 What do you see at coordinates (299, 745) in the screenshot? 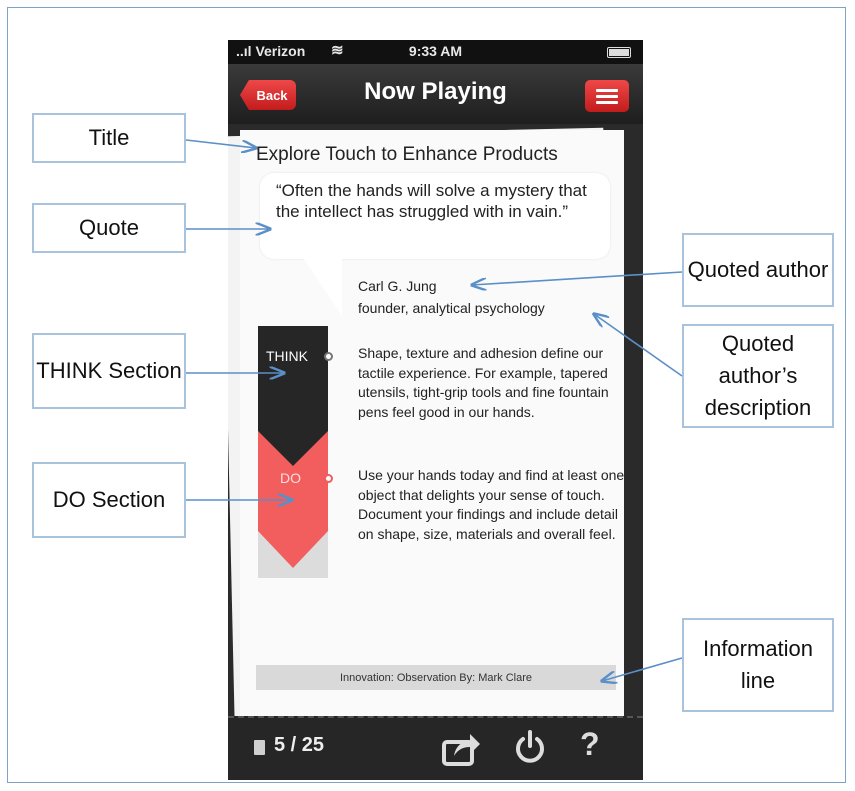
I see `page-counter: 5 / 25` at bounding box center [299, 745].